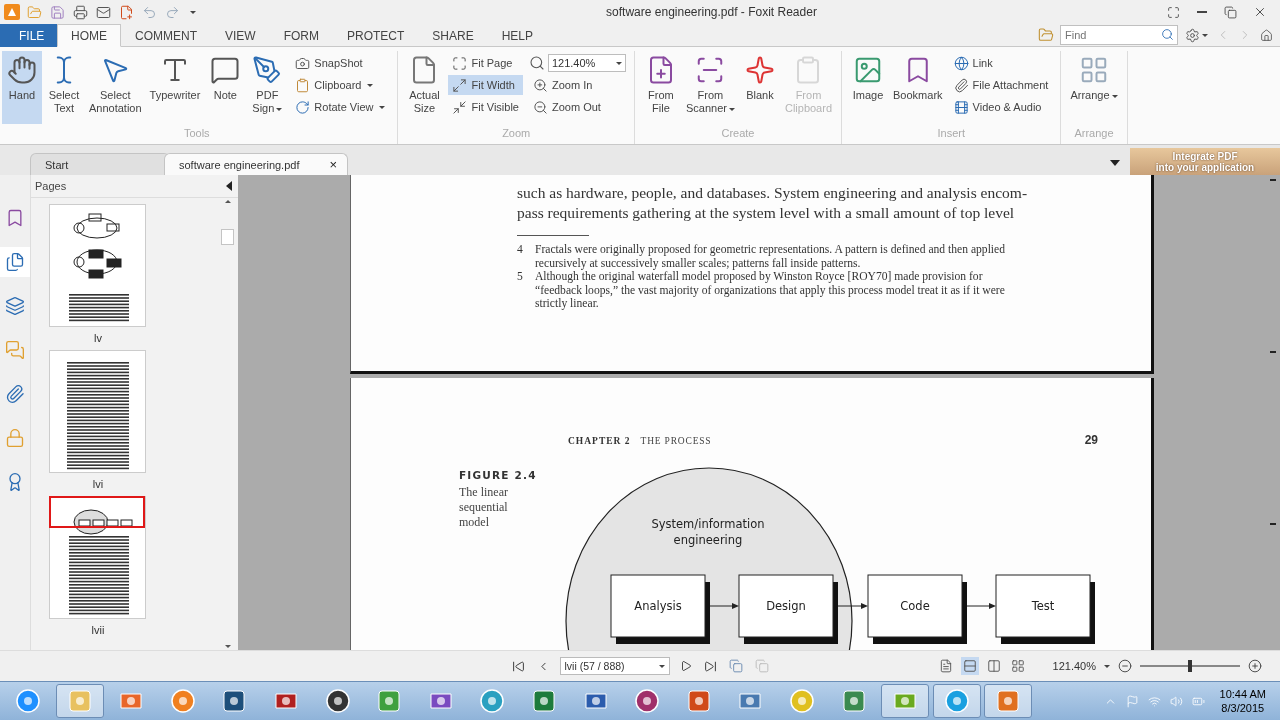 The height and width of the screenshot is (720, 1280). Describe the element at coordinates (15, 438) in the screenshot. I see `lock-icon` at that location.